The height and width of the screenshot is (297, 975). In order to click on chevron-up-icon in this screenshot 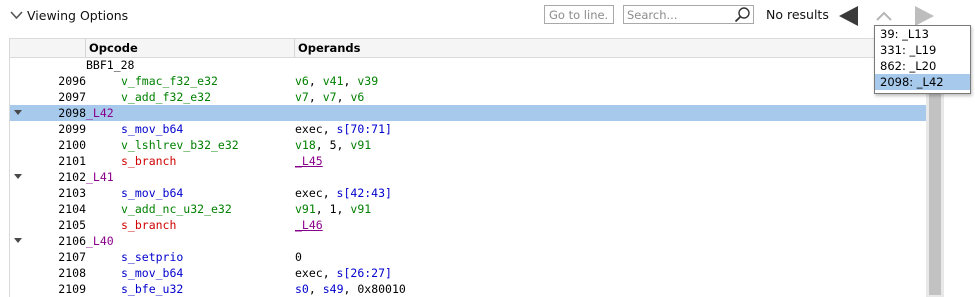, I will do `click(884, 16)`.